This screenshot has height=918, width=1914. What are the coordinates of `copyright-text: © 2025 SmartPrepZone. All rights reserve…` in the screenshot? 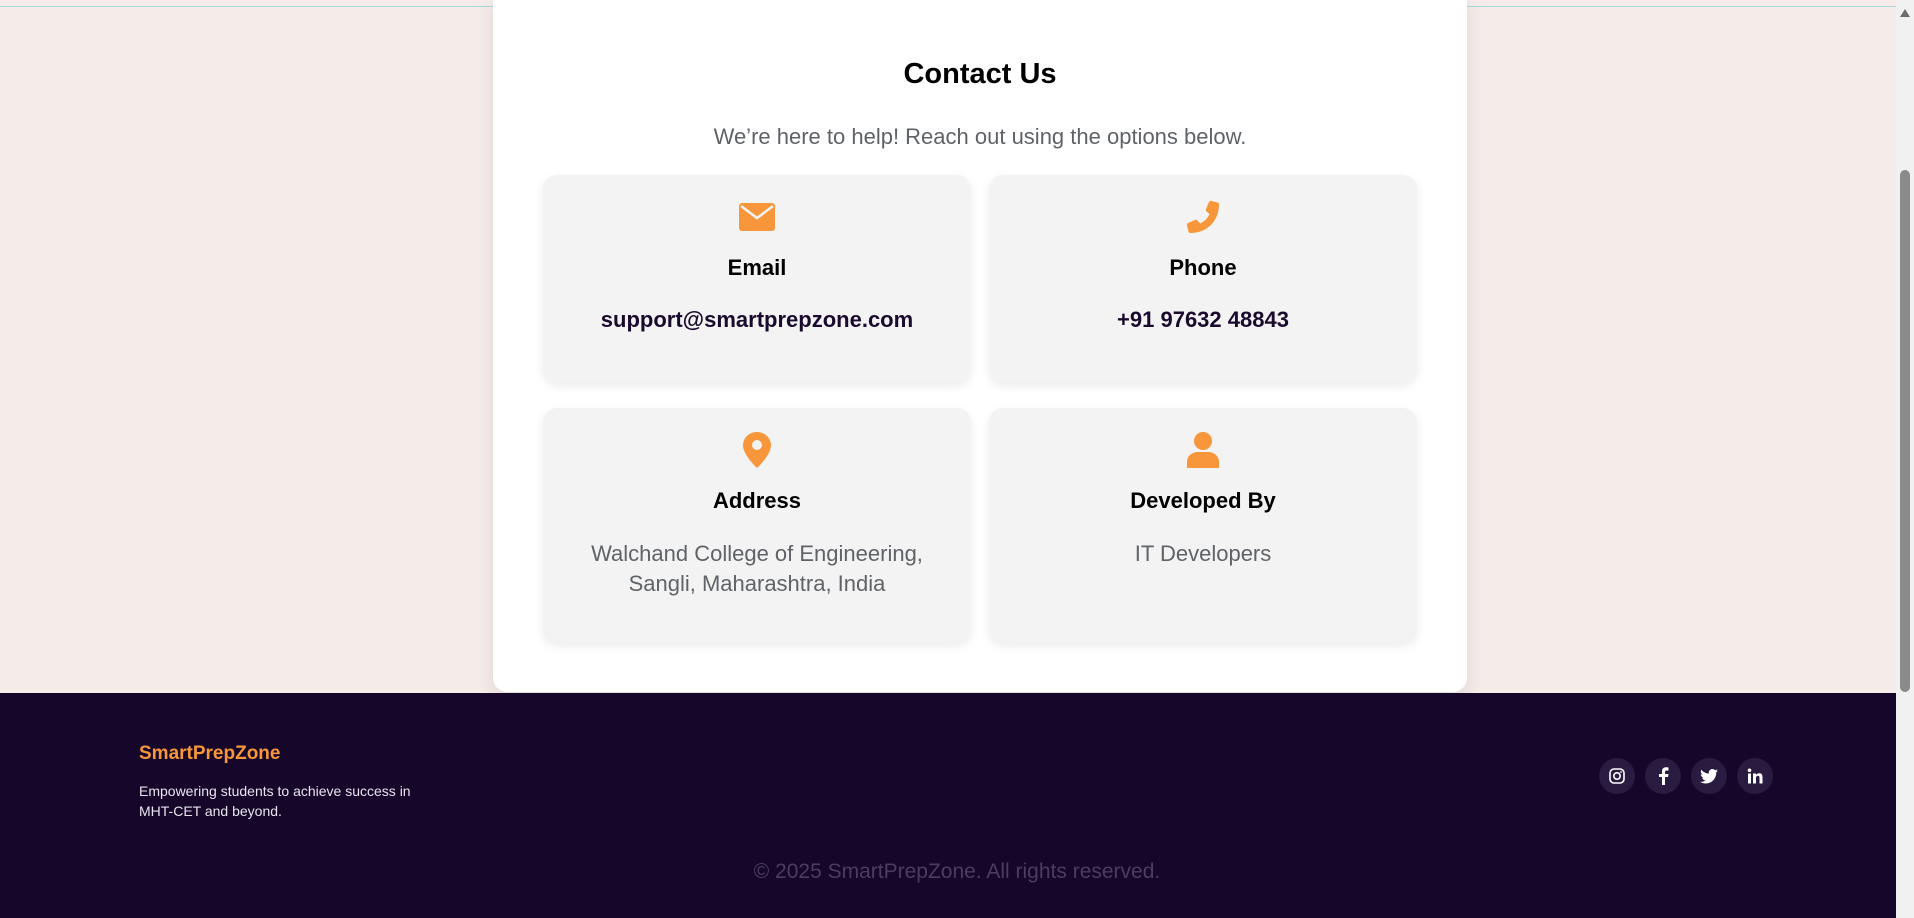 It's located at (957, 871).